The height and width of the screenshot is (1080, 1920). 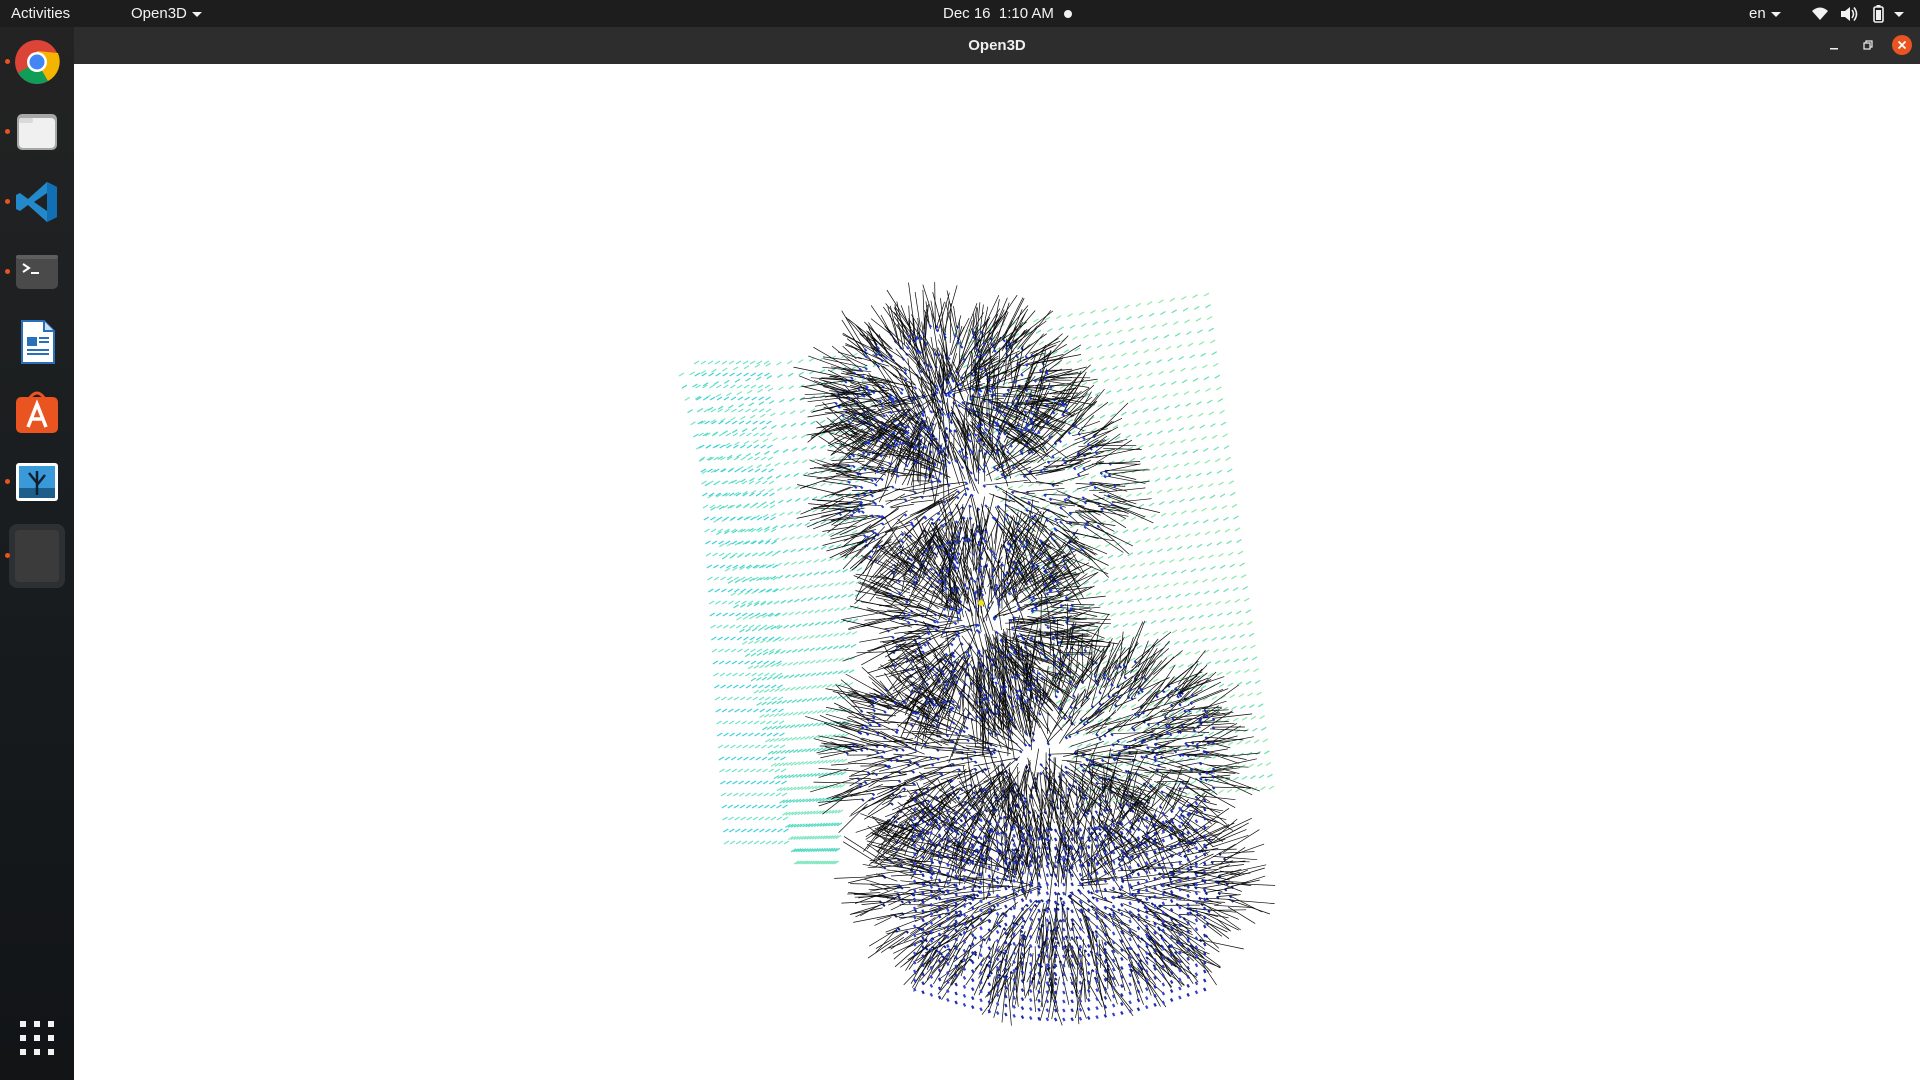 What do you see at coordinates (1068, 14) in the screenshot?
I see `notification-dot-icon` at bounding box center [1068, 14].